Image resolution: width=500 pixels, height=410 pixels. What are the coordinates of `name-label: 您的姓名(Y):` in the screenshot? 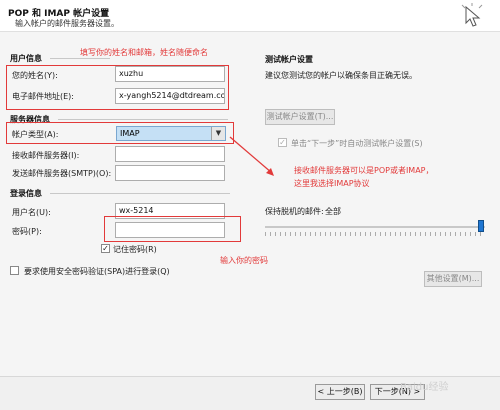 It's located at (35, 75).